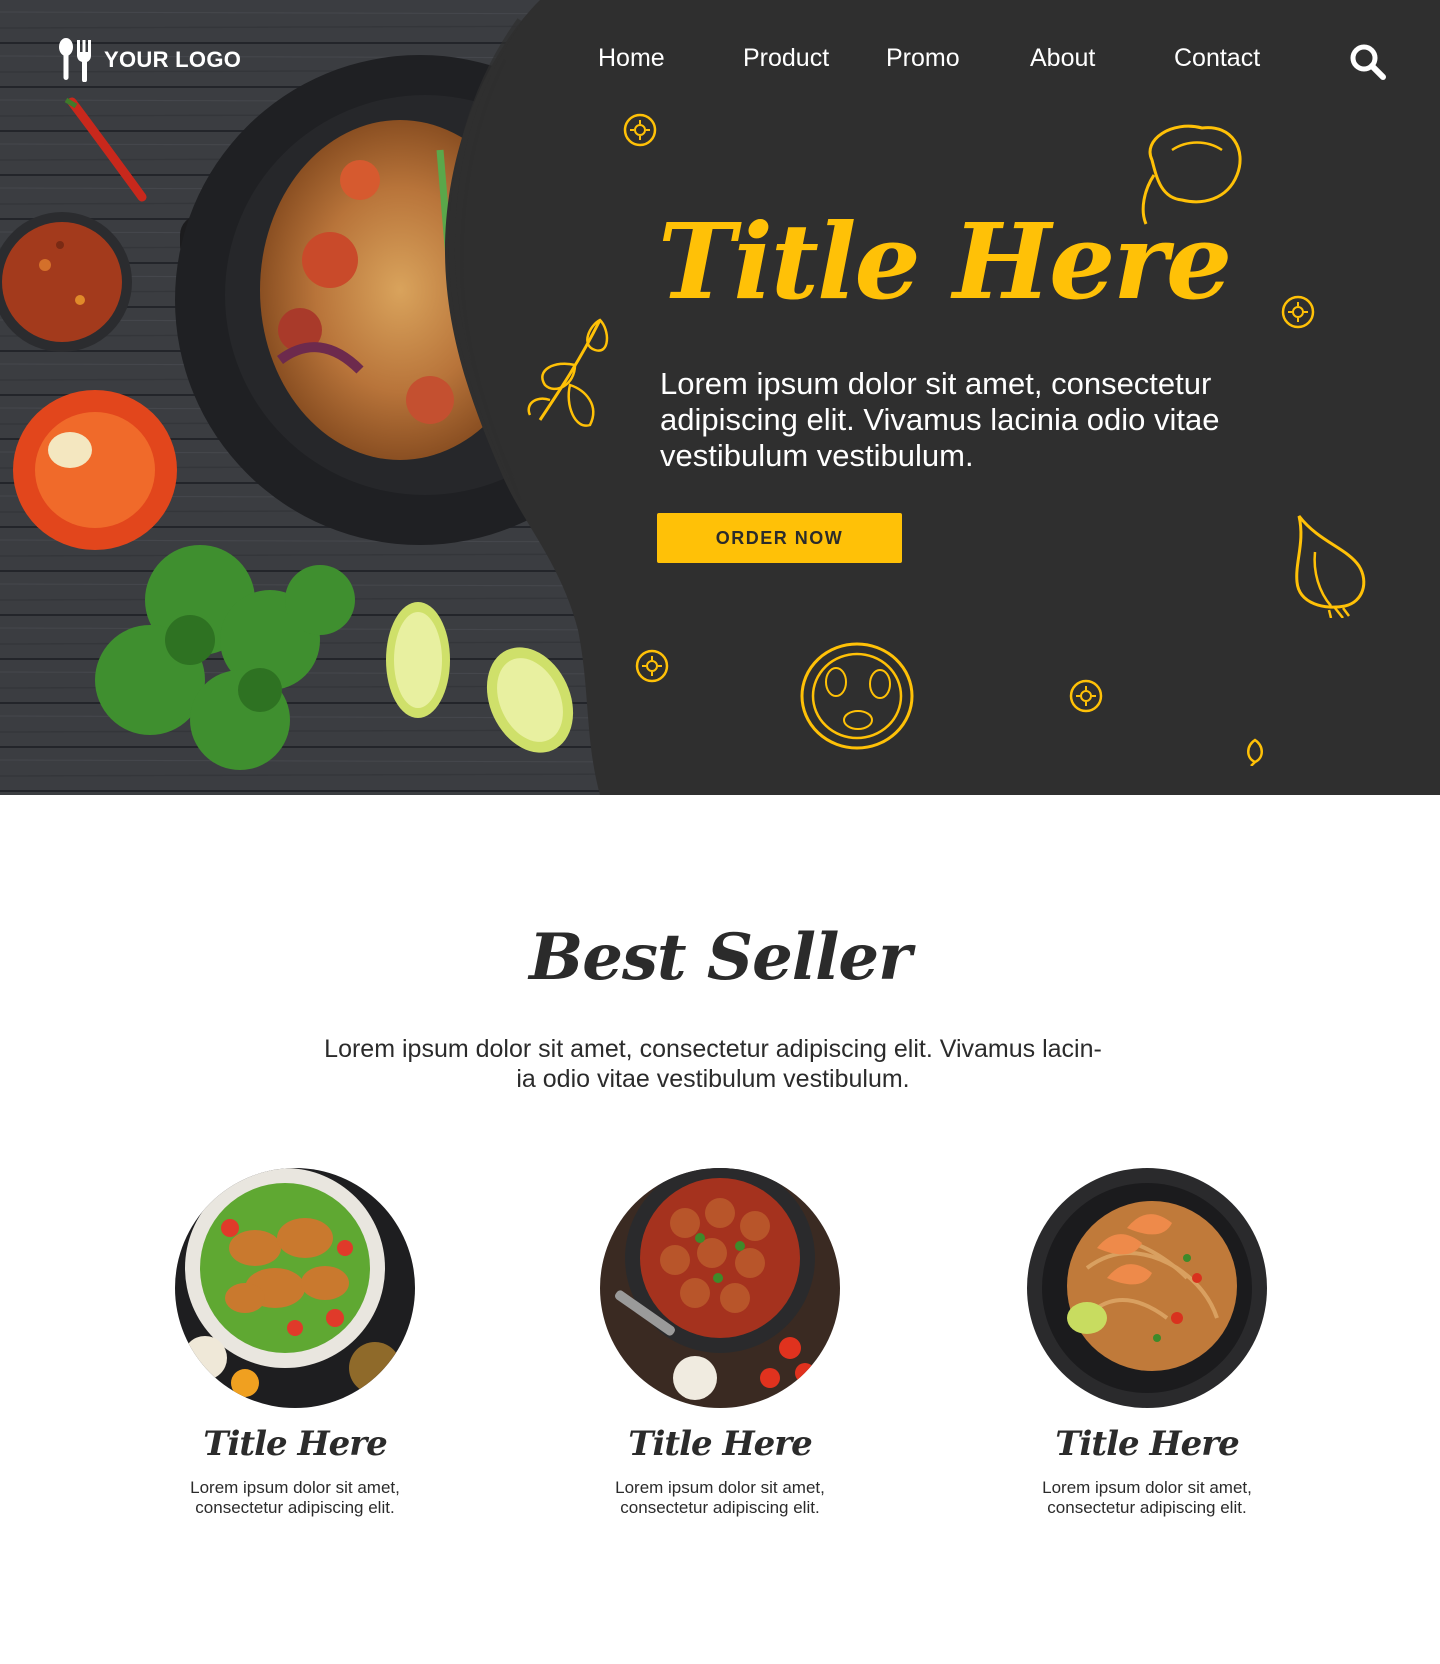 The width and height of the screenshot is (1440, 1664). I want to click on meatballs-image, so click(720, 1288).